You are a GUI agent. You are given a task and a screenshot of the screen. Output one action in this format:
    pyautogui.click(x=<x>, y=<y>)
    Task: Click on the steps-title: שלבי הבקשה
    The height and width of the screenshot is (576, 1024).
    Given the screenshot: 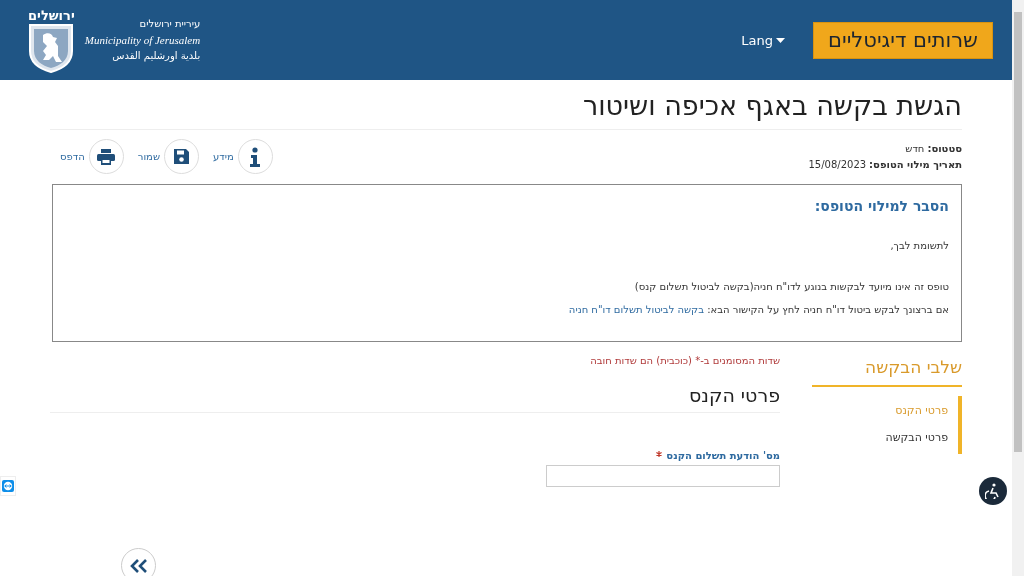 What is the action you would take?
    pyautogui.click(x=887, y=372)
    